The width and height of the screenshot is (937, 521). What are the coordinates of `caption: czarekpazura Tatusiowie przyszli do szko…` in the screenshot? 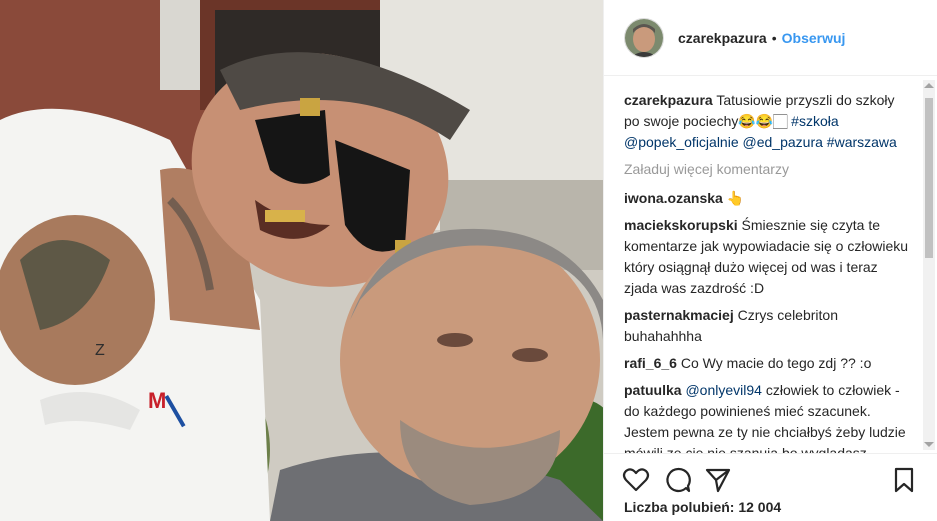 It's located at (767, 121).